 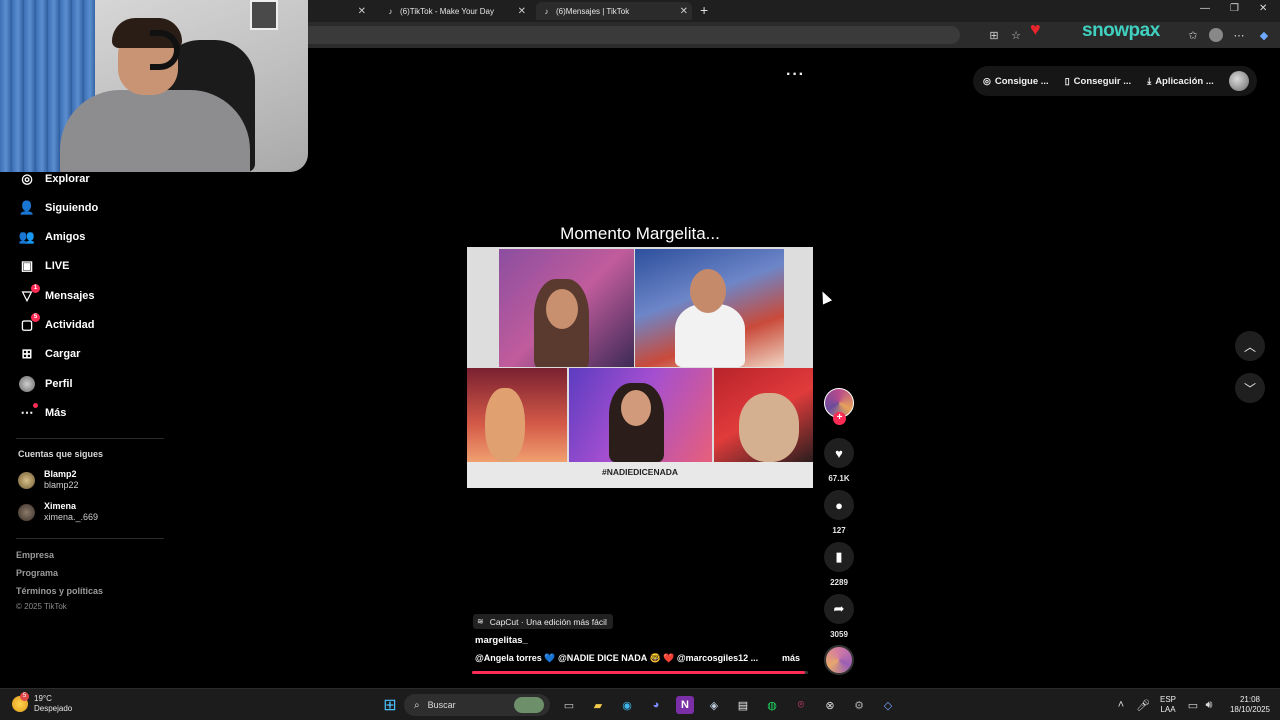 What do you see at coordinates (1216, 35) in the screenshot?
I see `profile-icon` at bounding box center [1216, 35].